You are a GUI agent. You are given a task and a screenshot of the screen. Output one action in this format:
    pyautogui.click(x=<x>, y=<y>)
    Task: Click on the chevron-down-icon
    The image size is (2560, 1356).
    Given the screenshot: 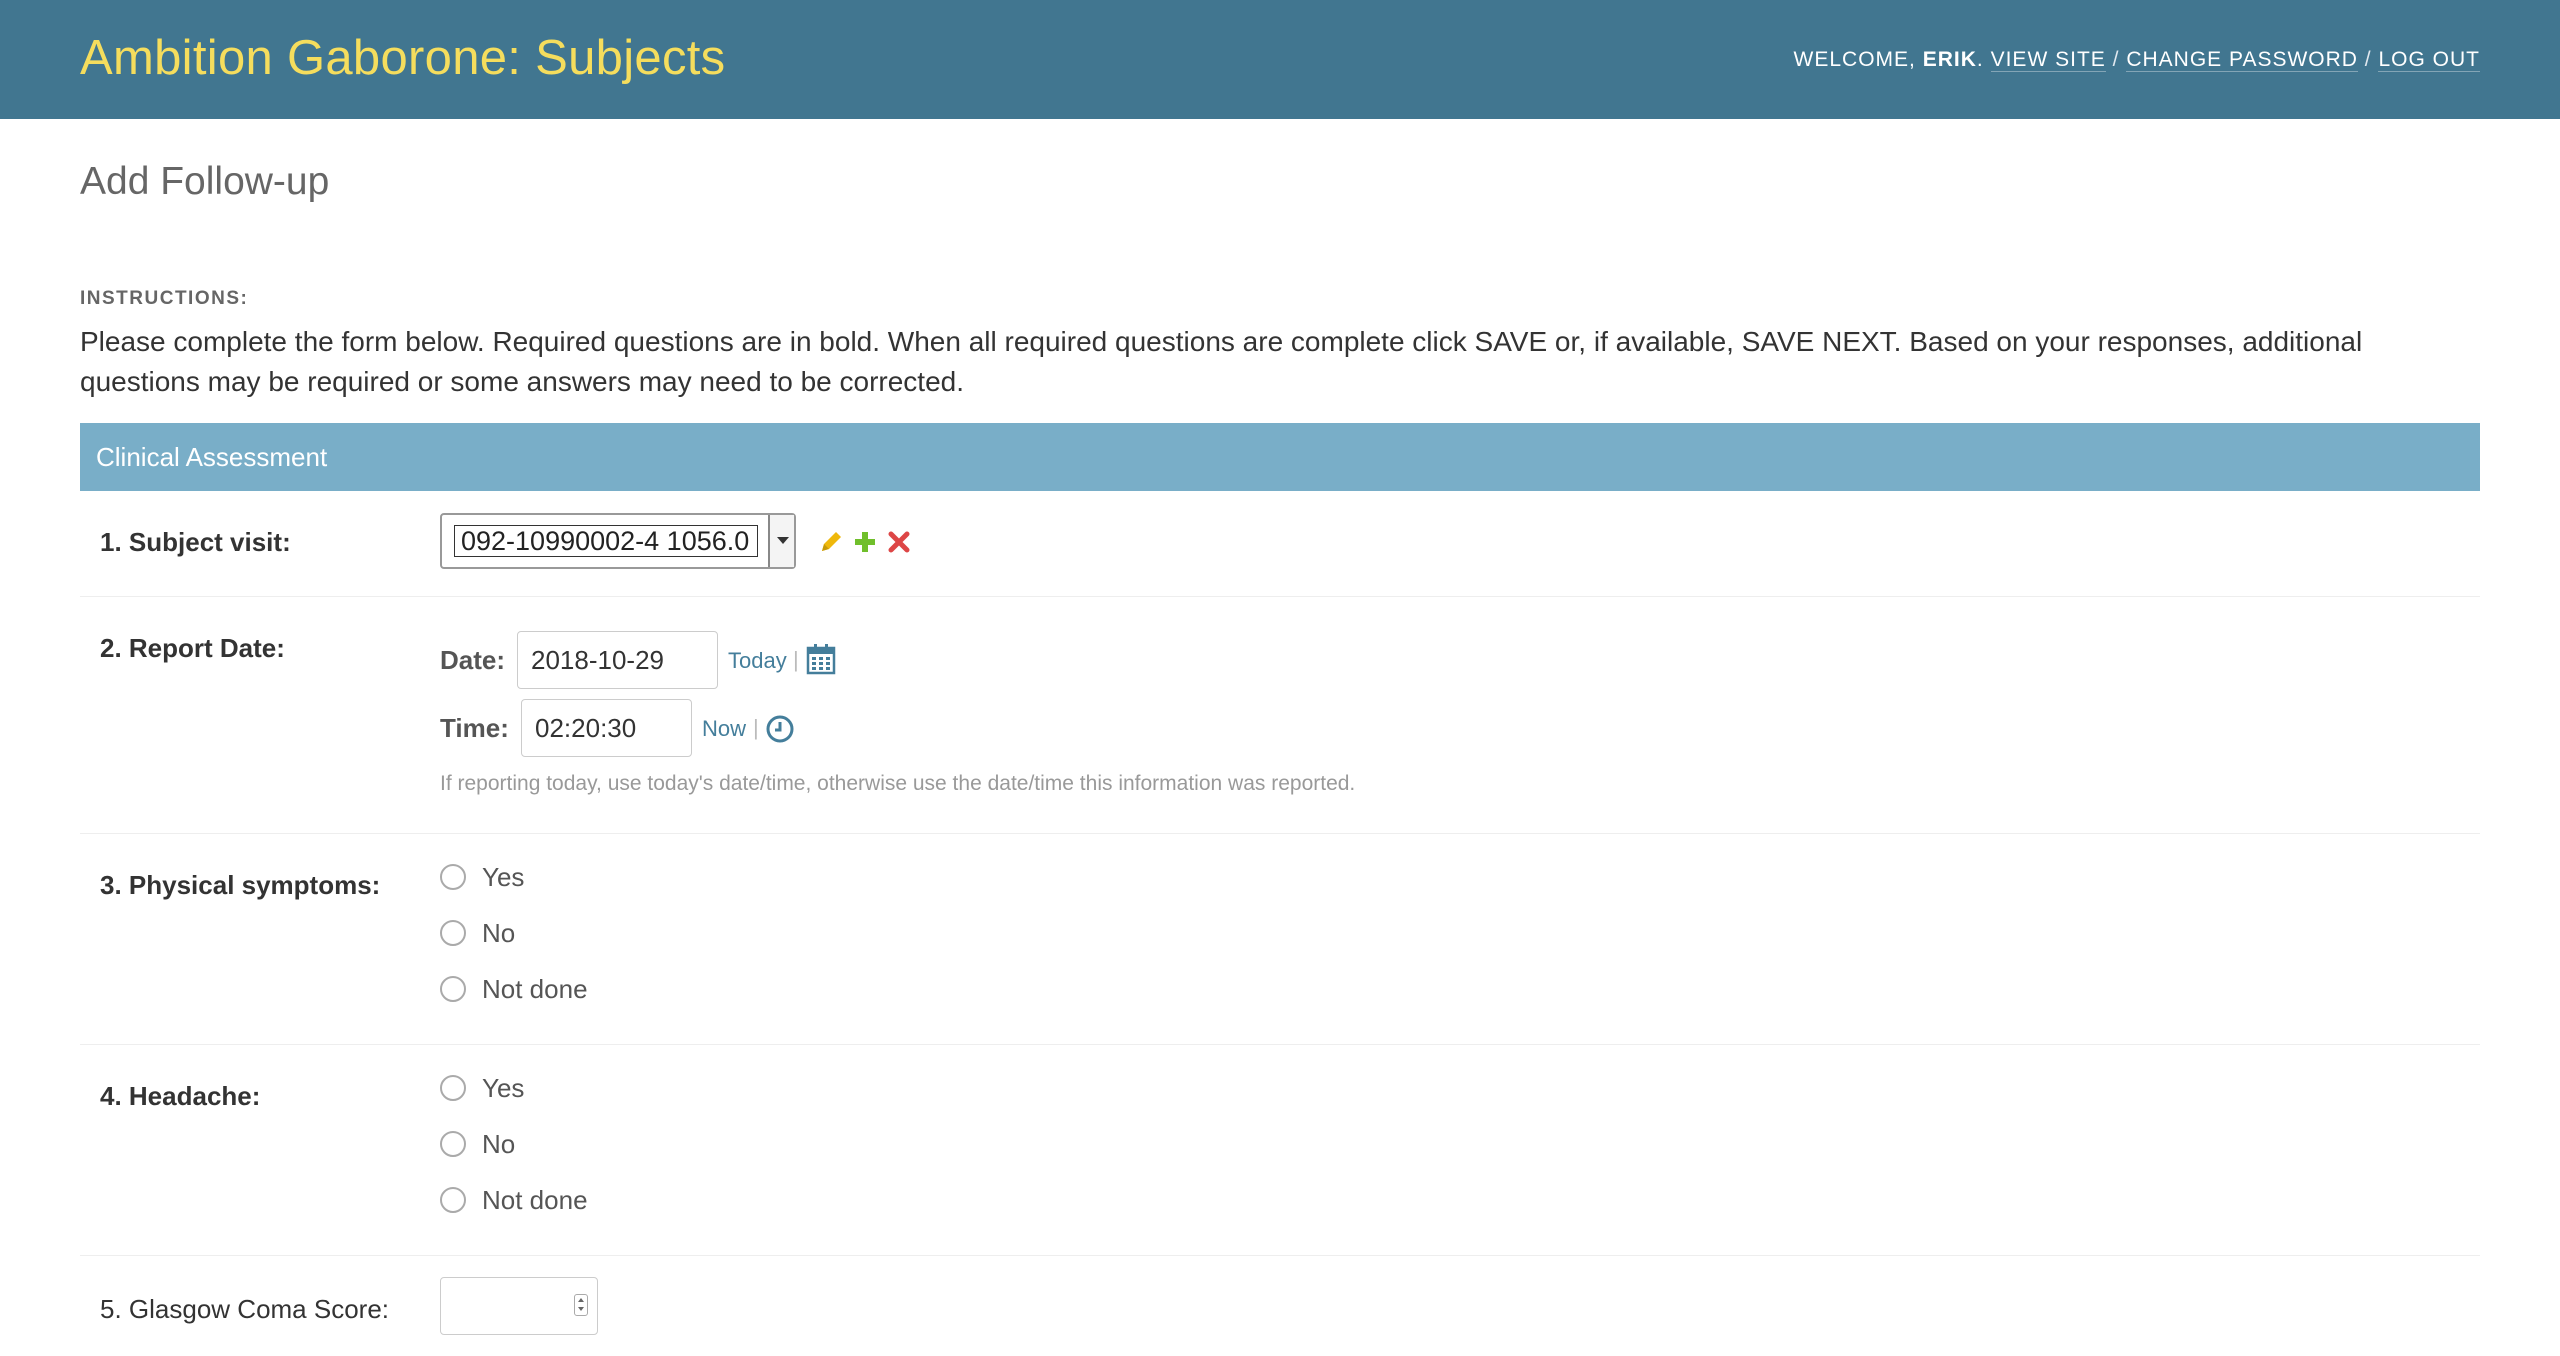 What is the action you would take?
    pyautogui.click(x=781, y=541)
    